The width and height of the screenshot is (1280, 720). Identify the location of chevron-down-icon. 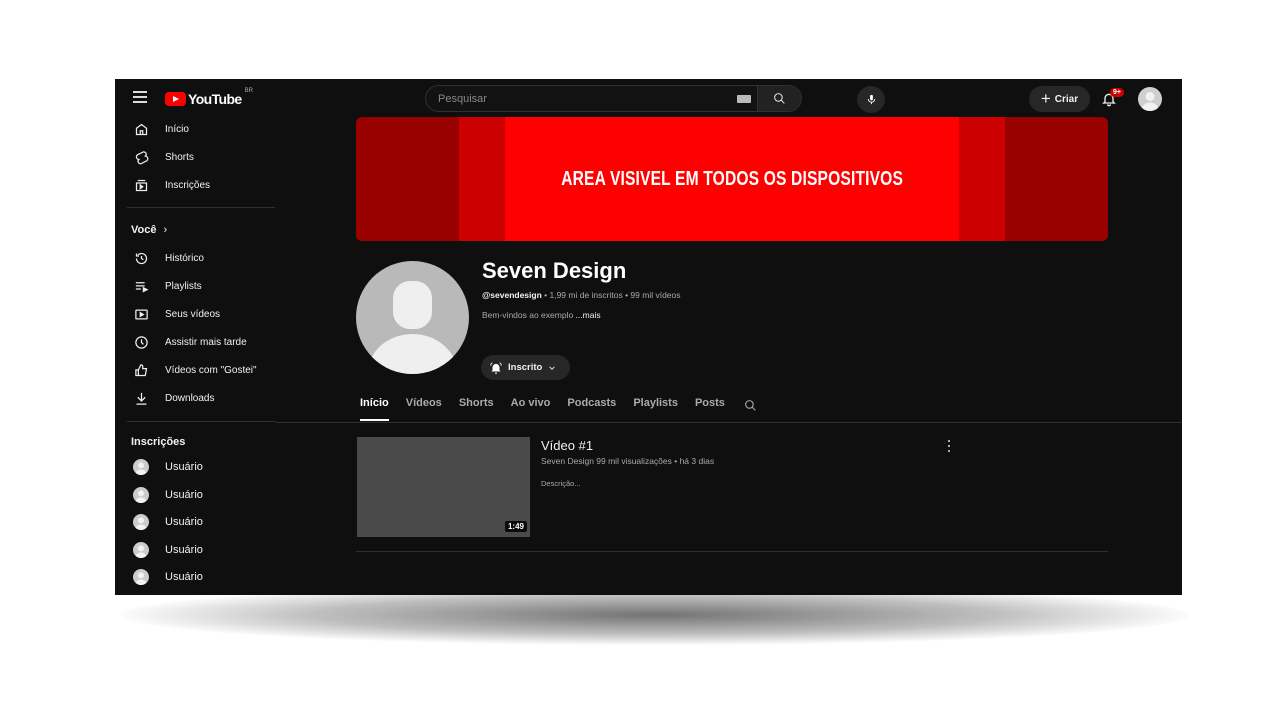
(552, 367).